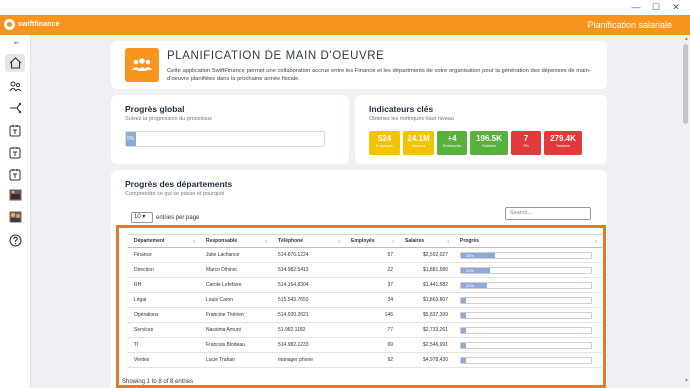 The image size is (690, 388). I want to click on col-header-employes: Employés ⇕, so click(372, 241).